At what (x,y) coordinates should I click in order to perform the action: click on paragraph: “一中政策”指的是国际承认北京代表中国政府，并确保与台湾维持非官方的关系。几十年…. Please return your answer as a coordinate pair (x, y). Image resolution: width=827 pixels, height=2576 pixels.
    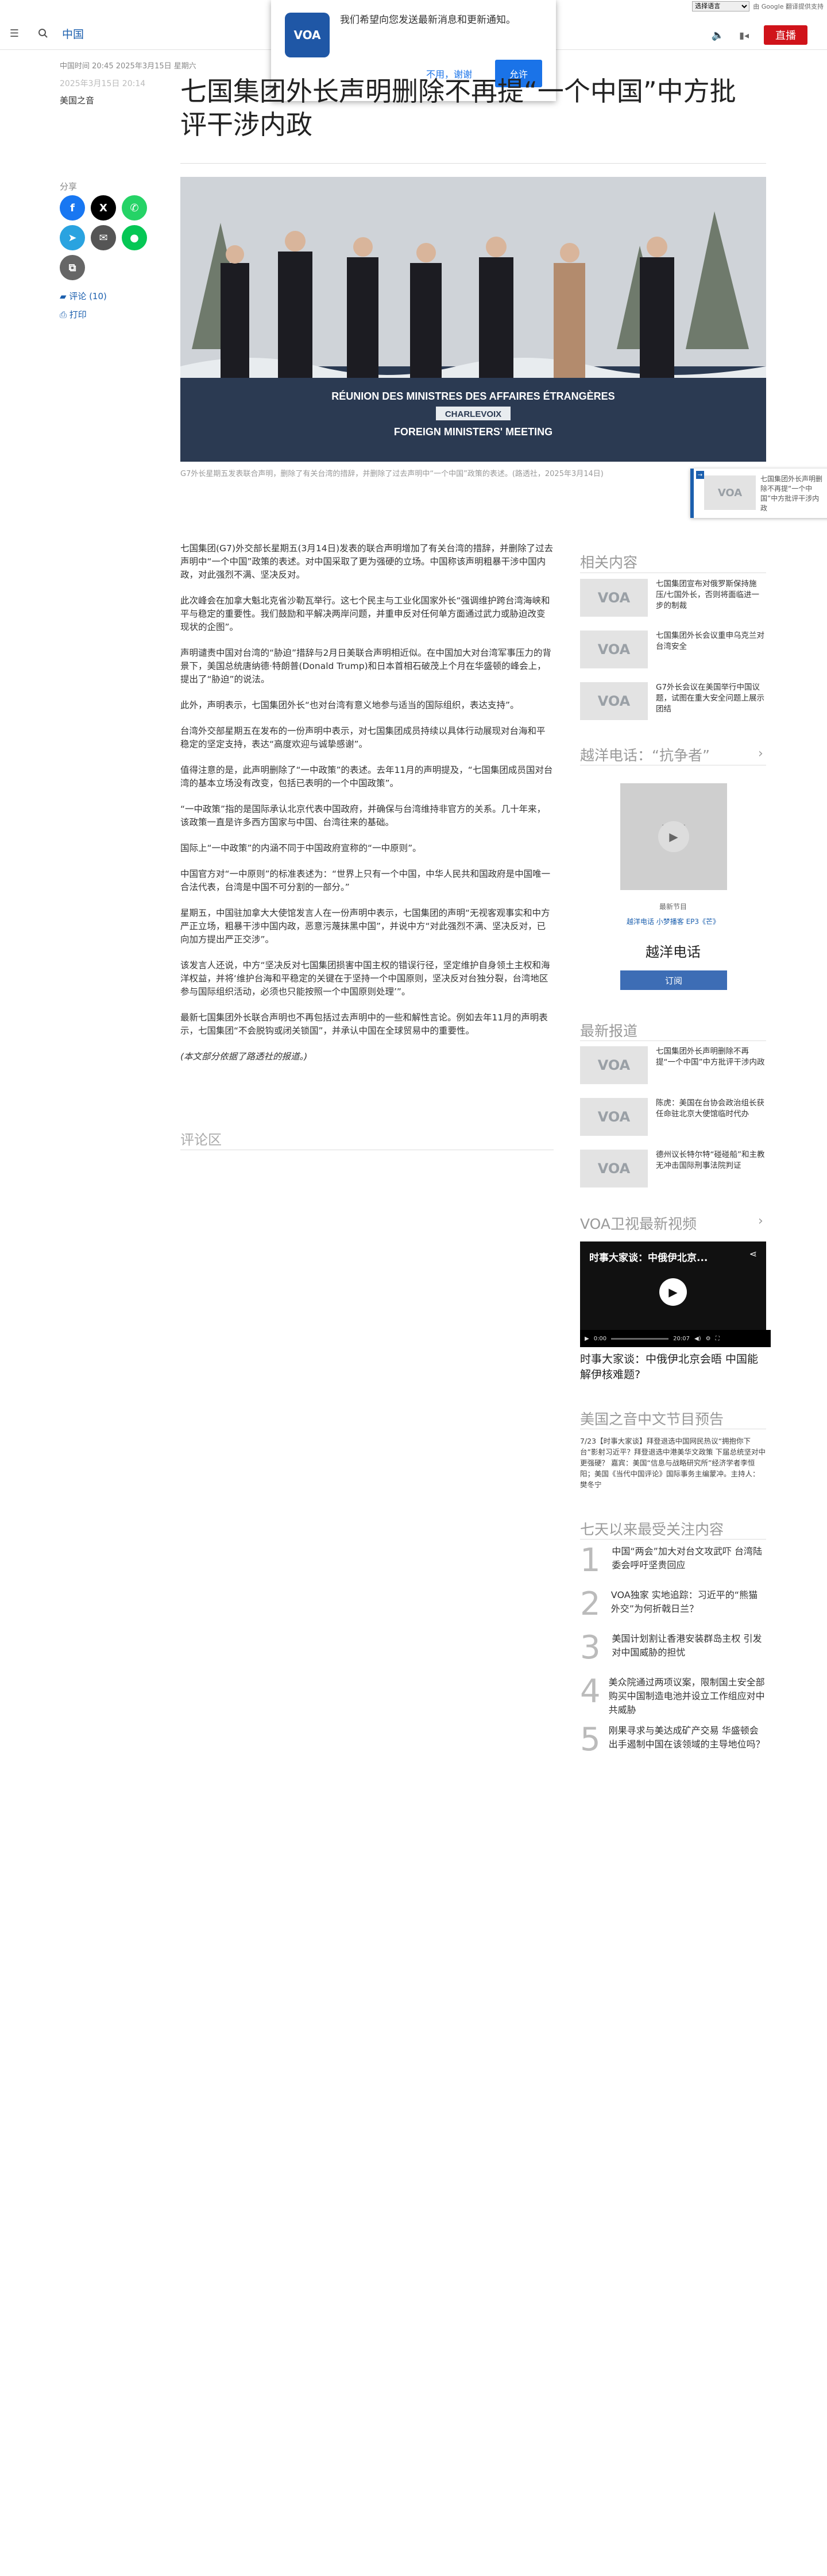
    Looking at the image, I should click on (363, 815).